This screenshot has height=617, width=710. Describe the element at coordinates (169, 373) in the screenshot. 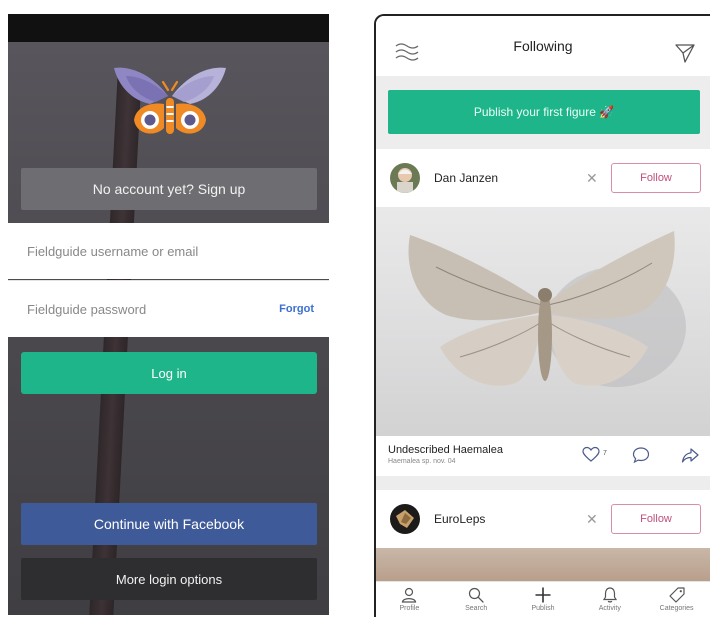

I see `login-button: Log in` at that location.